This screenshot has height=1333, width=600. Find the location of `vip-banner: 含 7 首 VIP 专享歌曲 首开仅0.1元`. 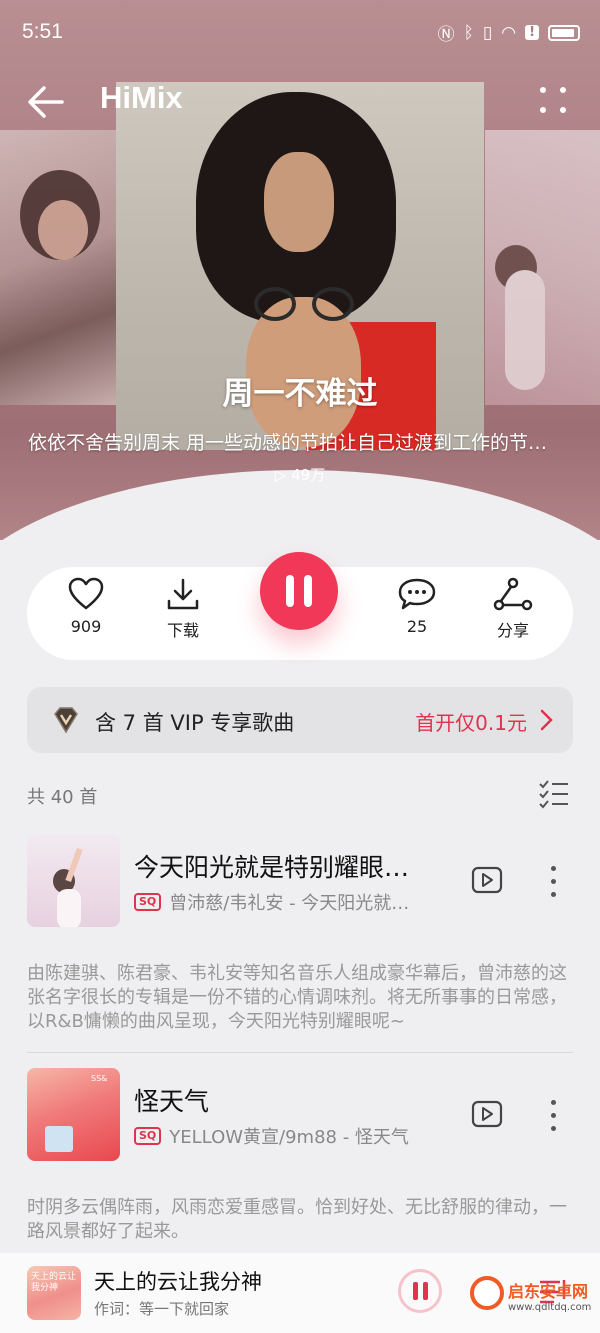

vip-banner: 含 7 首 VIP 专享歌曲 首开仅0.1元 is located at coordinates (300, 720).